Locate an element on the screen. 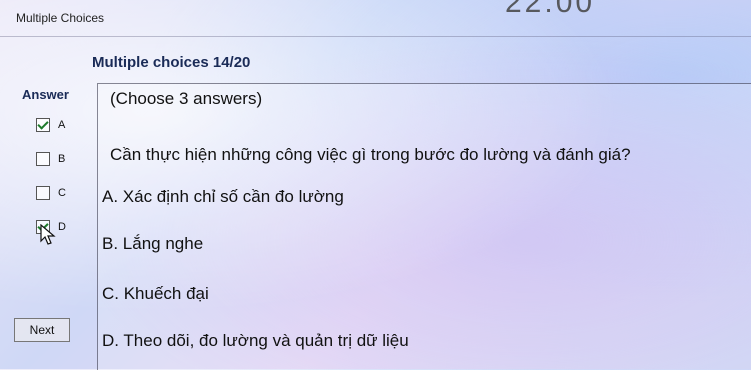 This screenshot has height=370, width=751. checkbox-b is located at coordinates (43, 159).